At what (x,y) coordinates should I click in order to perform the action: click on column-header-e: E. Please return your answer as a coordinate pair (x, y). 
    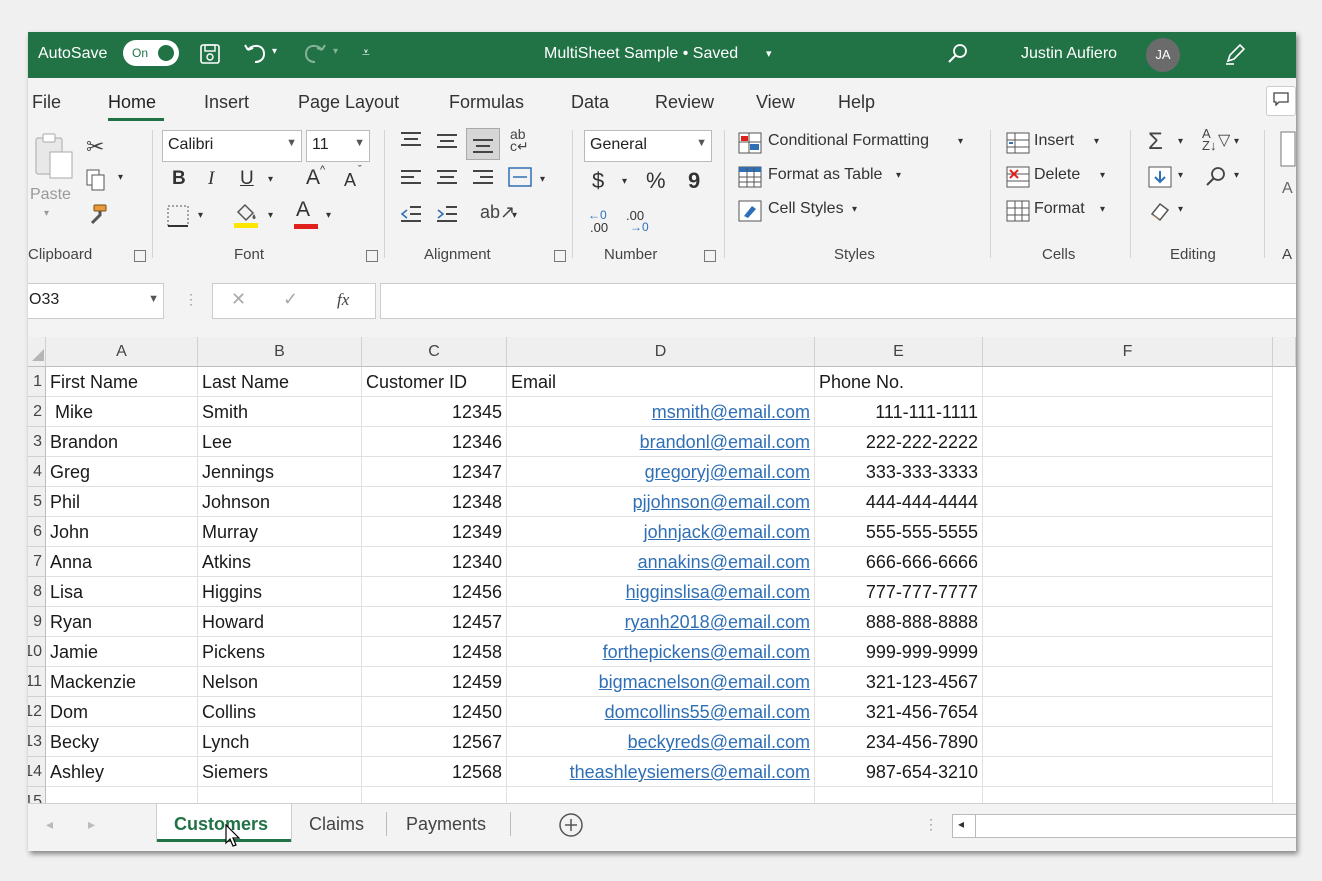
    Looking at the image, I should click on (899, 352).